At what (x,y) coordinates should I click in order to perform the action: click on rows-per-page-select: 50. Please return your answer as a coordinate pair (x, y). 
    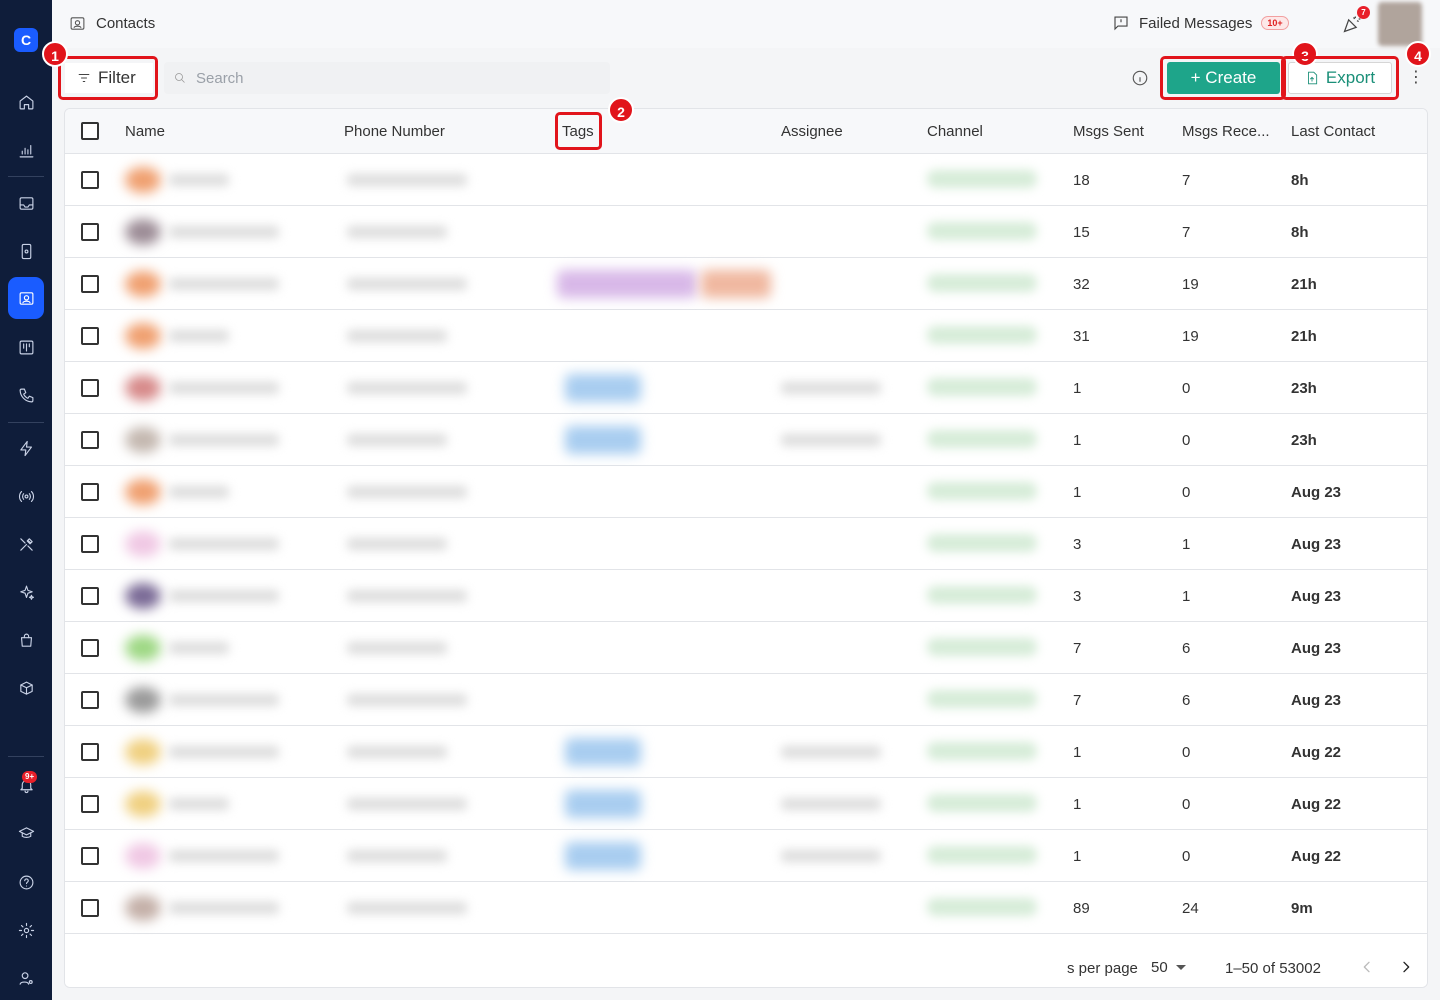
    Looking at the image, I should click on (1168, 967).